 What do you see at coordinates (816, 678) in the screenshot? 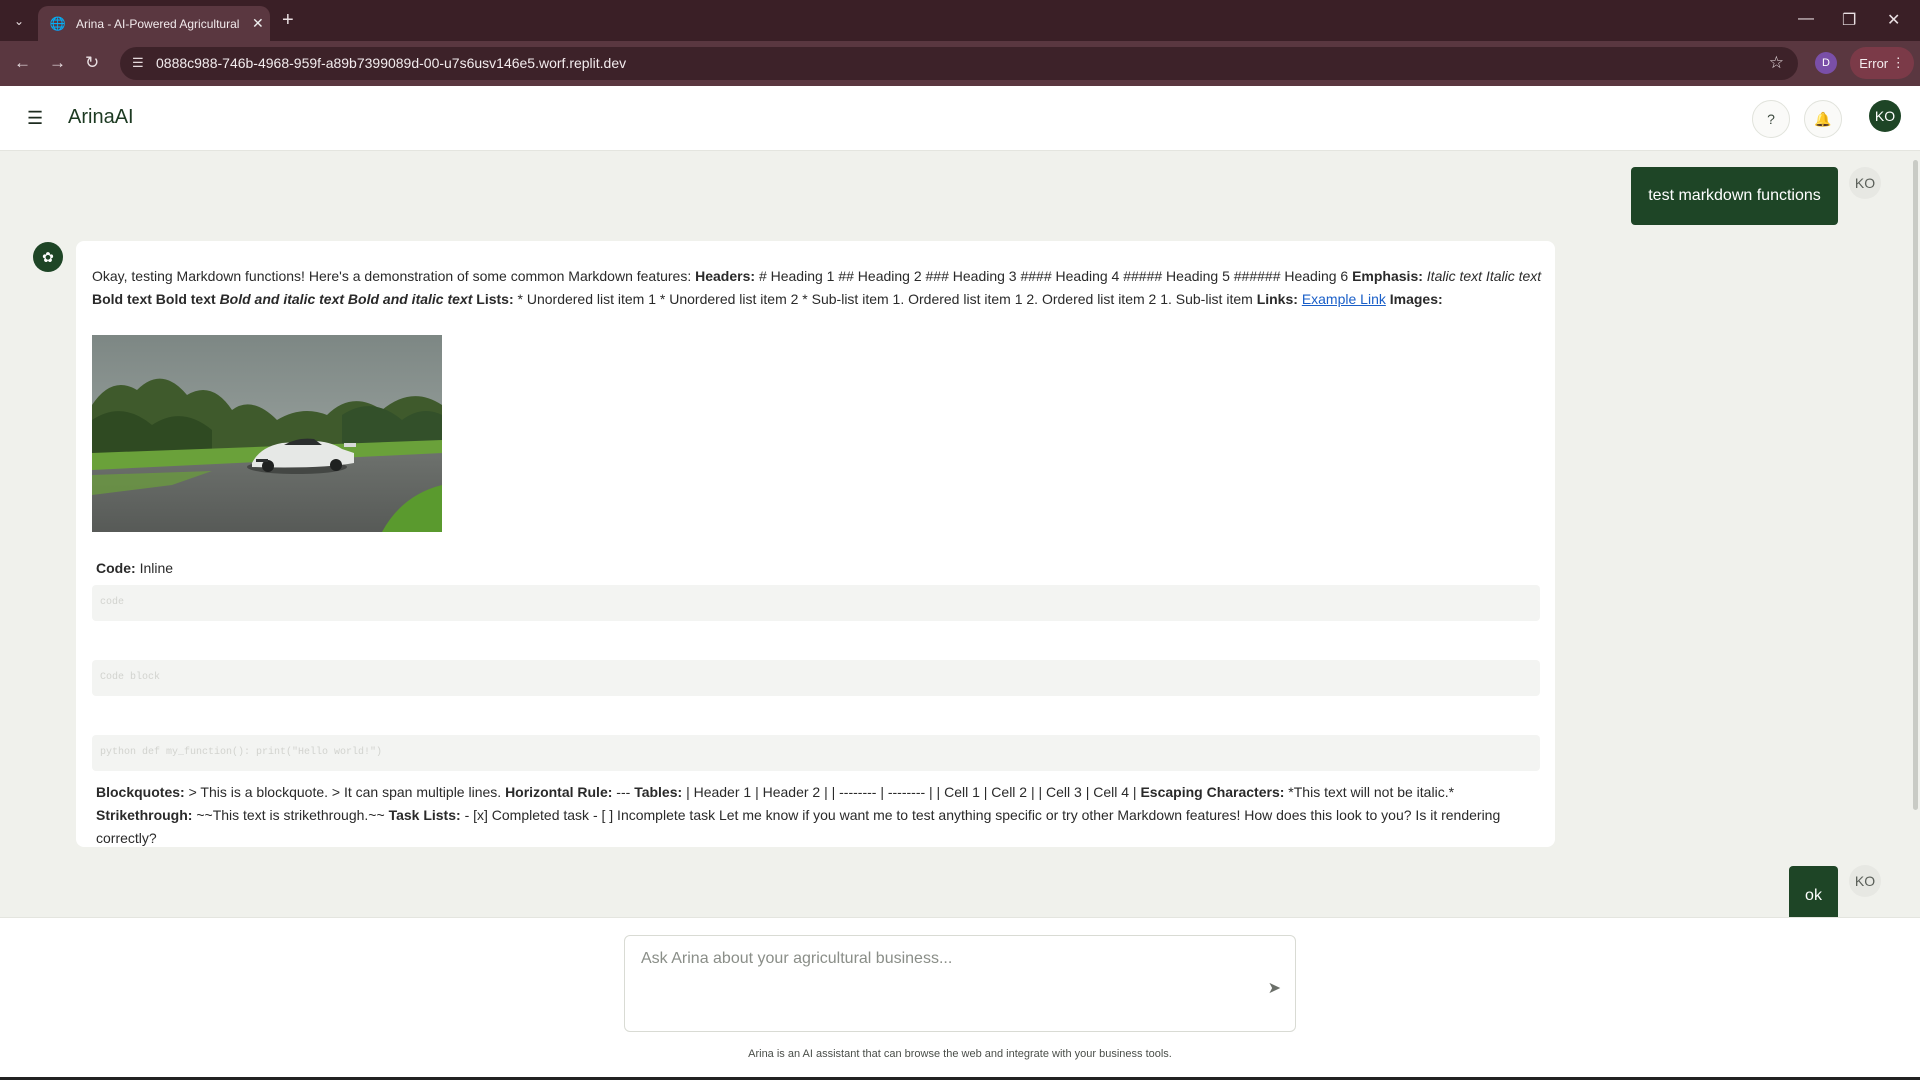
I see `code-block: Code block` at bounding box center [816, 678].